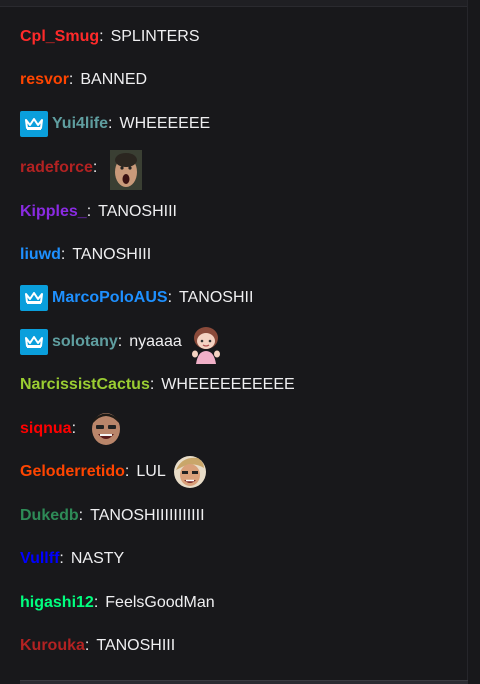 The width and height of the screenshot is (480, 684). What do you see at coordinates (204, 344) in the screenshot?
I see `anime-girl-emote` at bounding box center [204, 344].